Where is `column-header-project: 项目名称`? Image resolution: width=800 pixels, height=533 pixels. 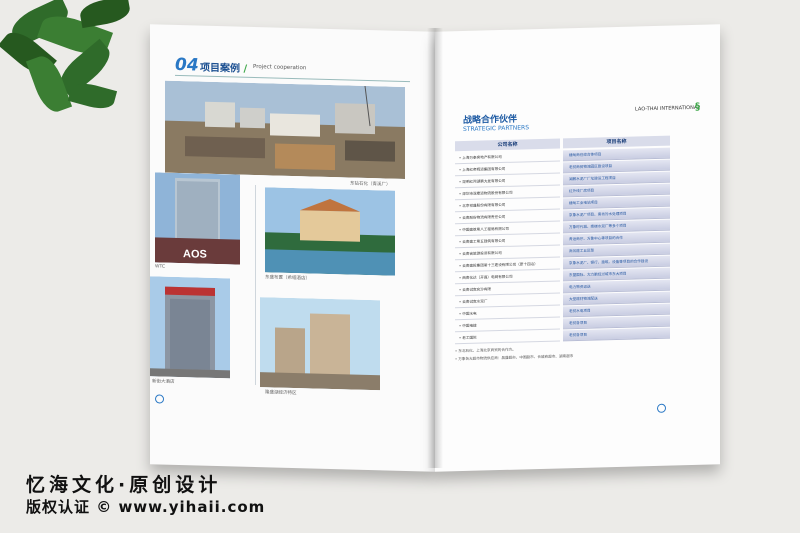 column-header-project: 项目名称 is located at coordinates (616, 142).